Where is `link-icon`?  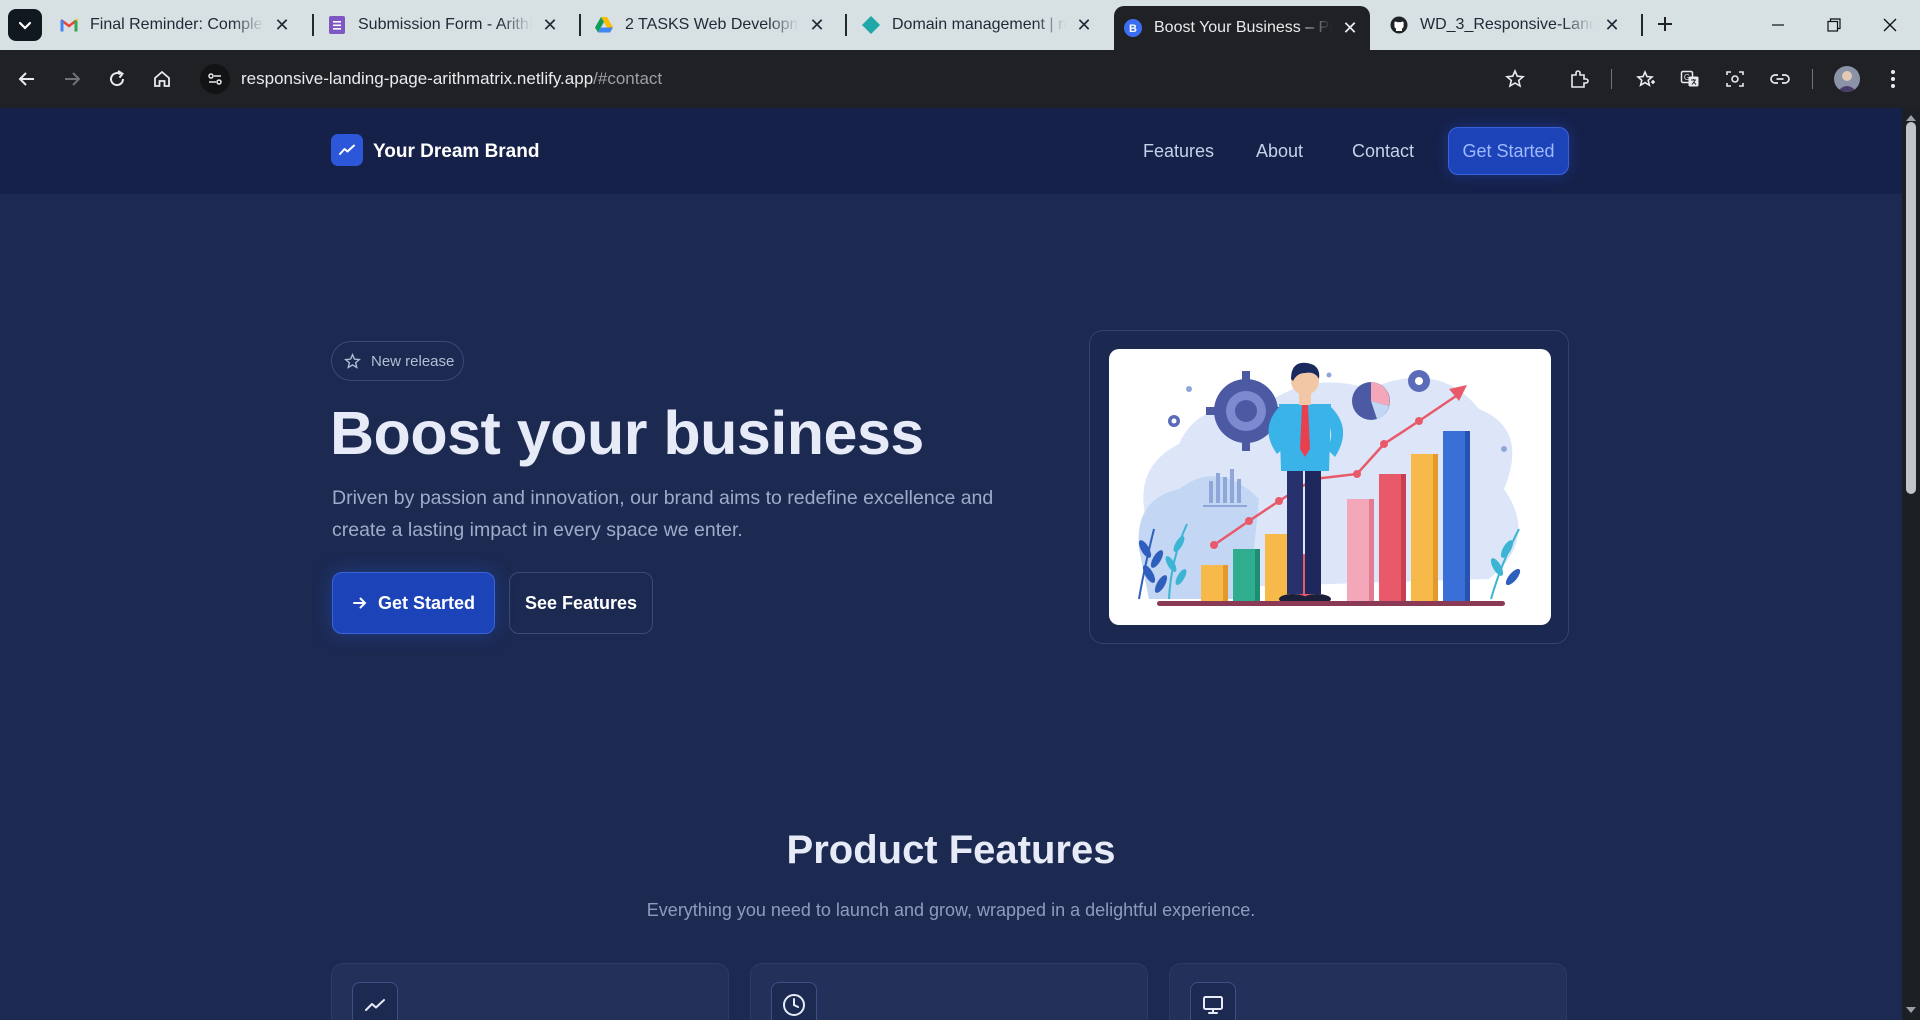 link-icon is located at coordinates (1780, 79).